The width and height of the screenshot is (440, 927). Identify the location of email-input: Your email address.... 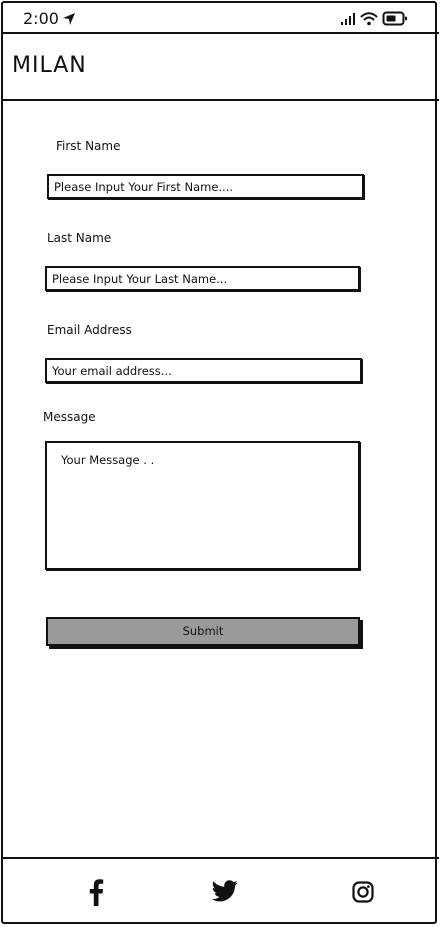
(203, 370).